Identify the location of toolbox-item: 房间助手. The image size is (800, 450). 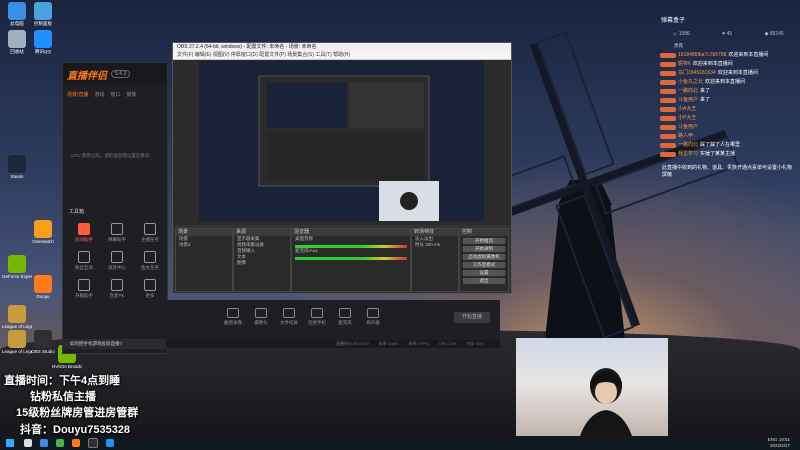
(84, 233).